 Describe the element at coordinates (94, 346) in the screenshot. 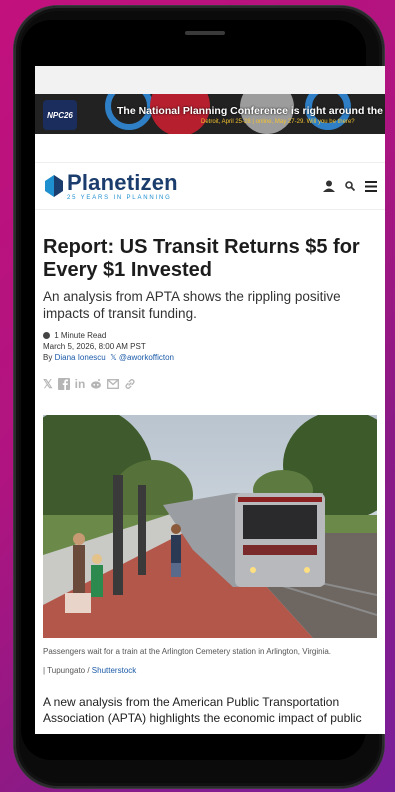

I see `publish-date: March 5, 2026, 8:00 AM PST` at that location.